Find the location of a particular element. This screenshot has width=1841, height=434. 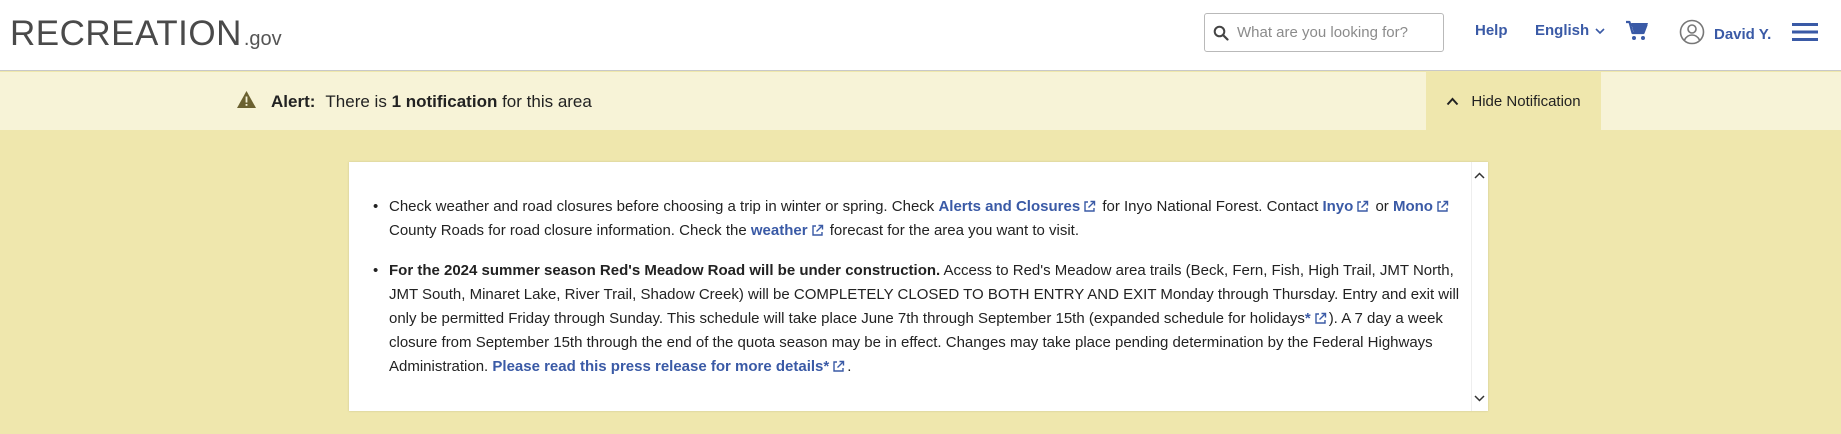

alert-label: Alert: is located at coordinates (293, 101).